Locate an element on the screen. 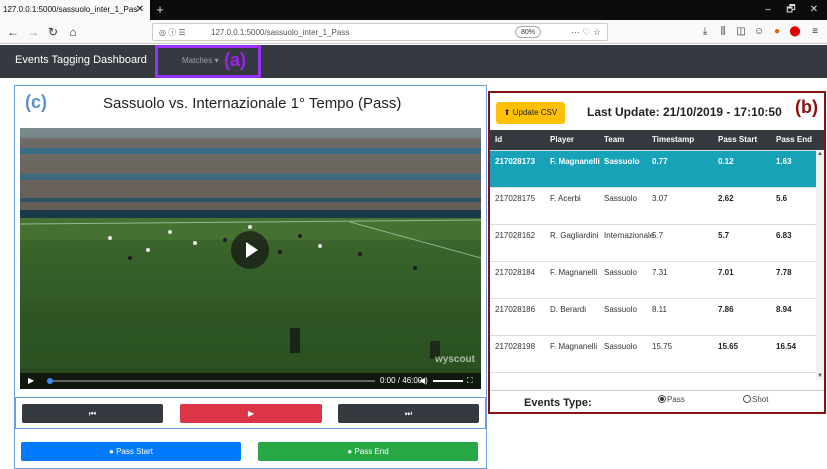 This screenshot has width=827, height=469. extension-icon: ● is located at coordinates (777, 32).